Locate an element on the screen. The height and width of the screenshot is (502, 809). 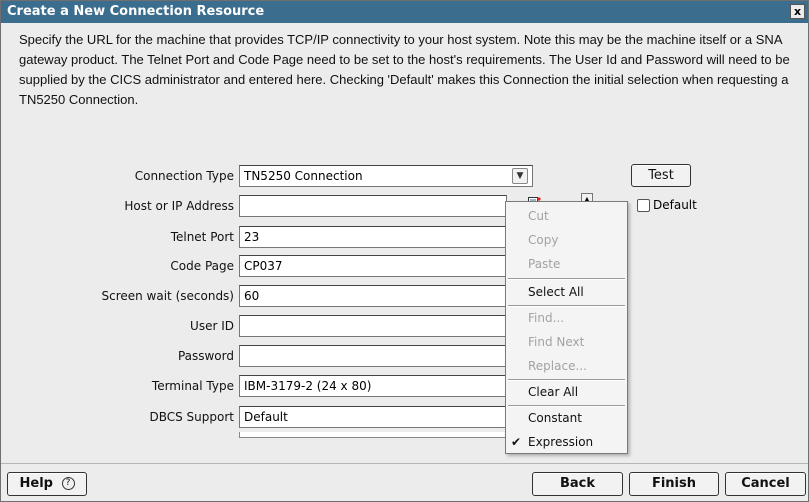
dbcs-support-label: DBCS Support is located at coordinates (191, 417).